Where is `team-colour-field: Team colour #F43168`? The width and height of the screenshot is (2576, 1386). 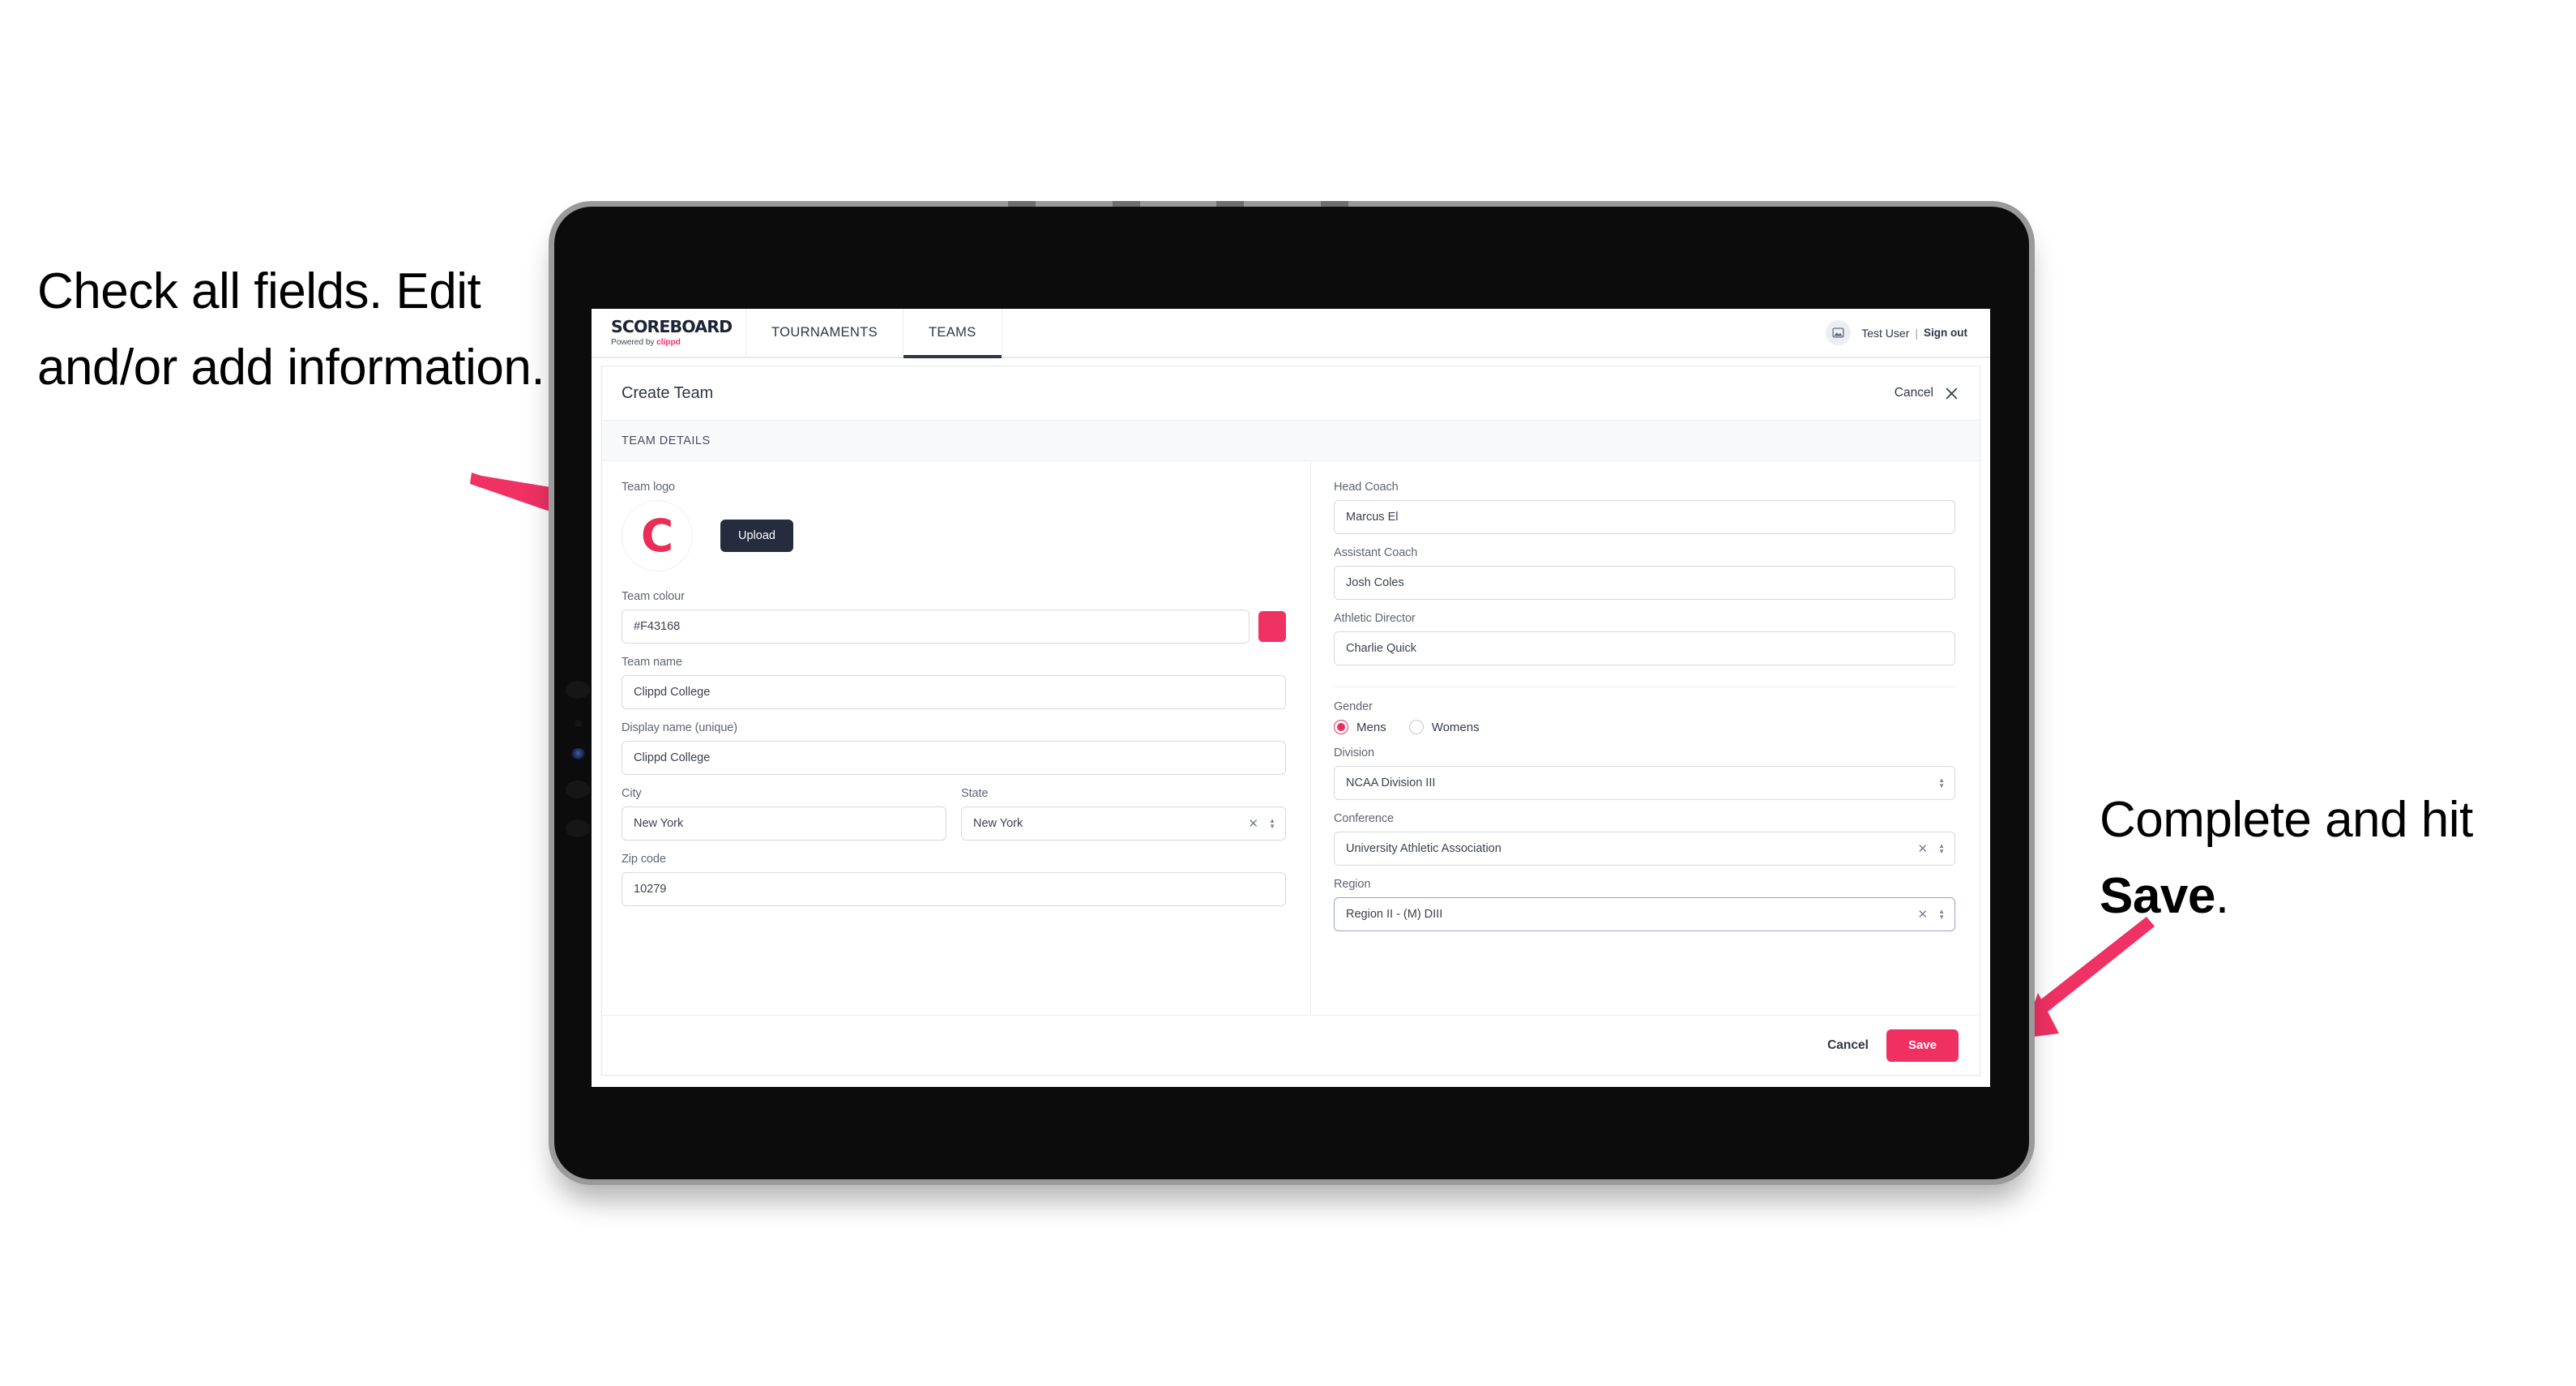
team-colour-field: Team colour #F43168 is located at coordinates (954, 617).